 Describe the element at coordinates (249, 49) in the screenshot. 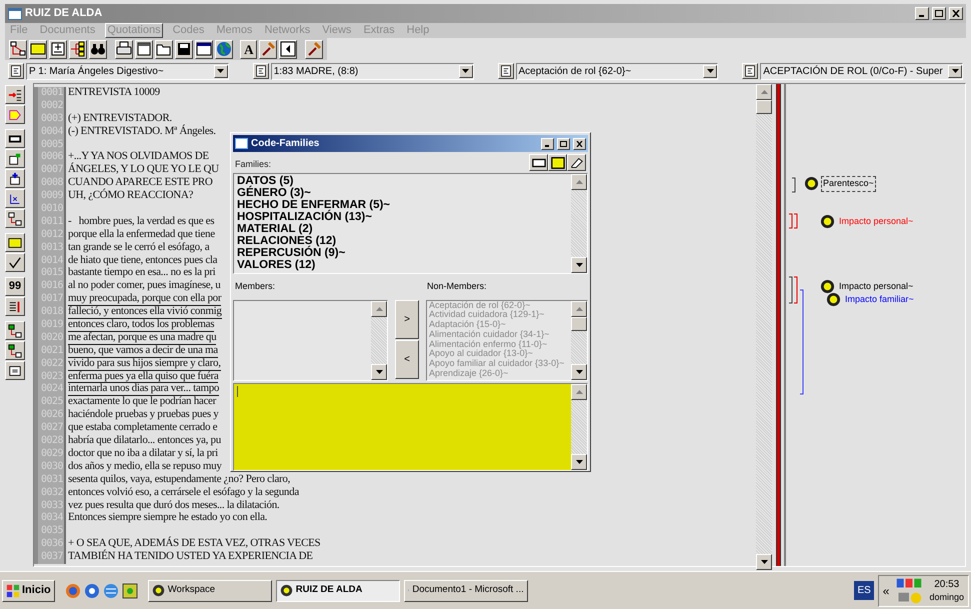

I see `font-button: A` at that location.